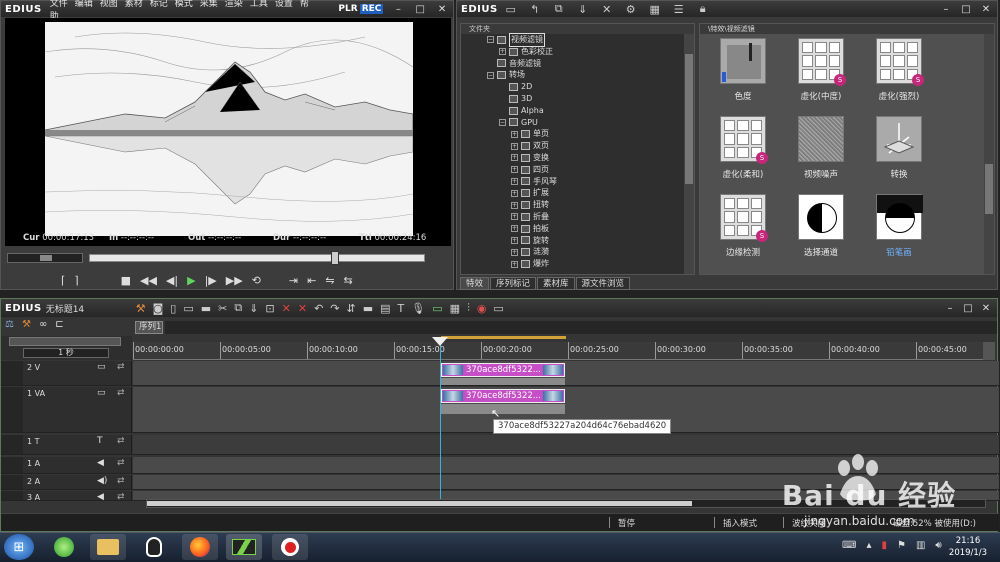 Image resolution: width=1000 pixels, height=562 pixels. I want to click on menu-item: 工具, so click(259, 4).